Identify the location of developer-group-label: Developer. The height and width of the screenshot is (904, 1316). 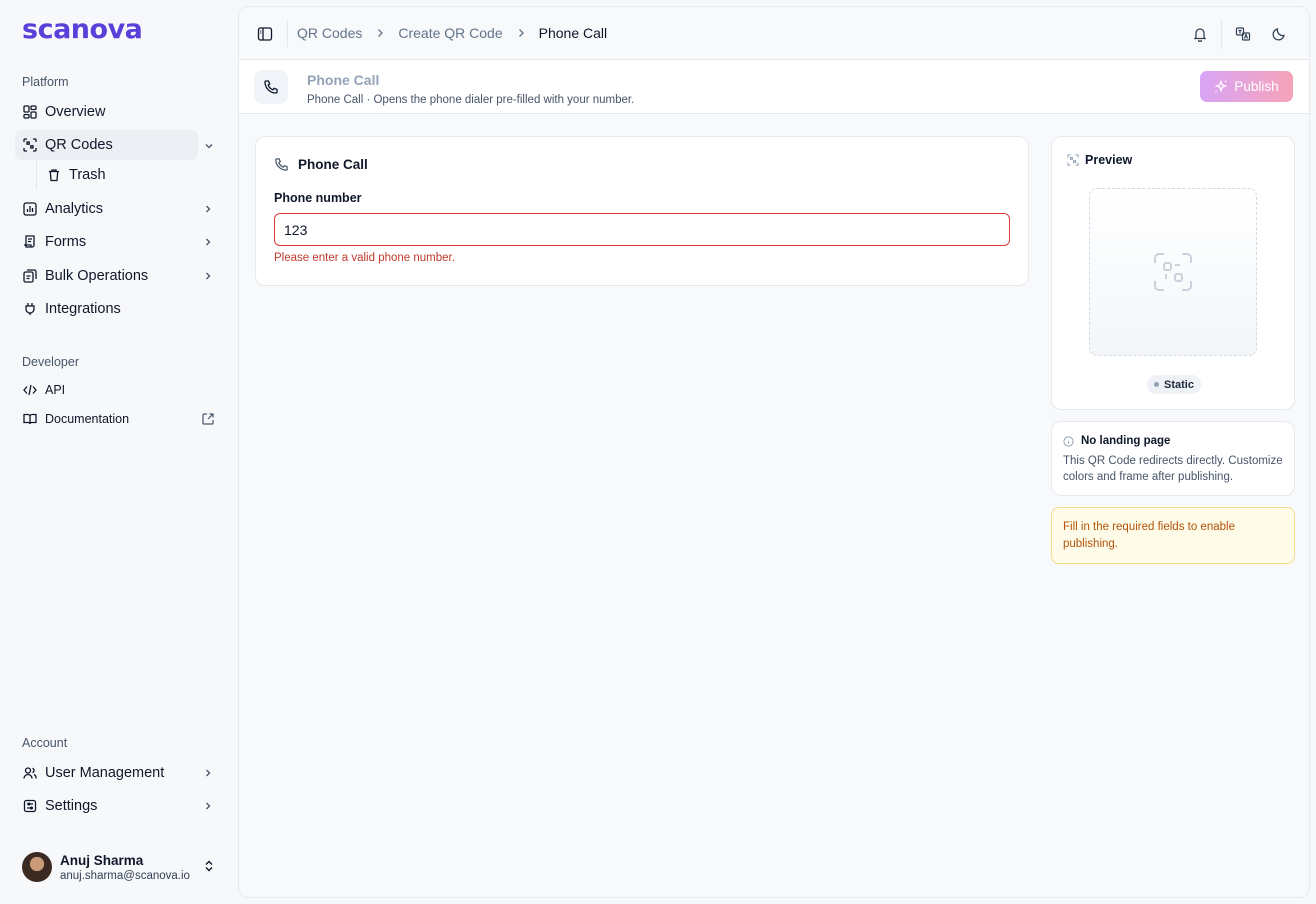
(50, 362).